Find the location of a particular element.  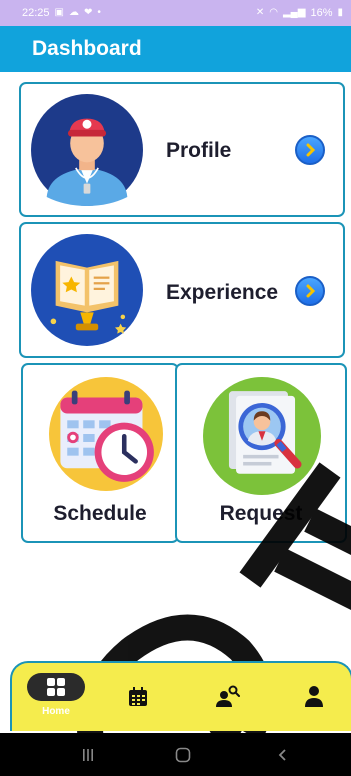

grid-icon is located at coordinates (56, 687).